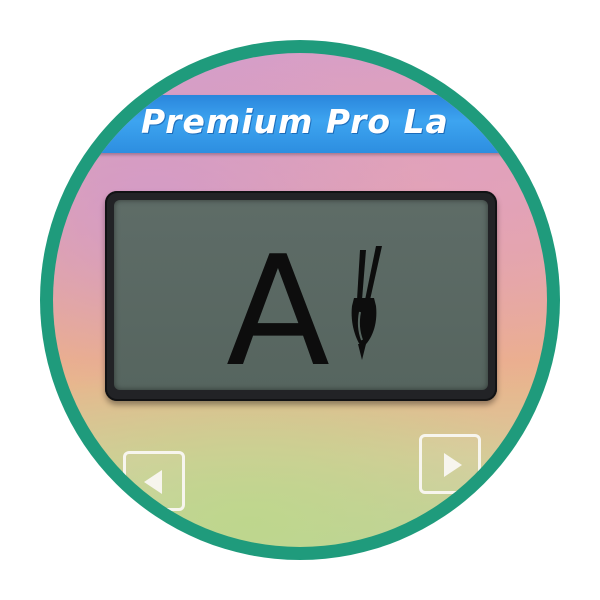  What do you see at coordinates (453, 465) in the screenshot?
I see `arrow-right-icon` at bounding box center [453, 465].